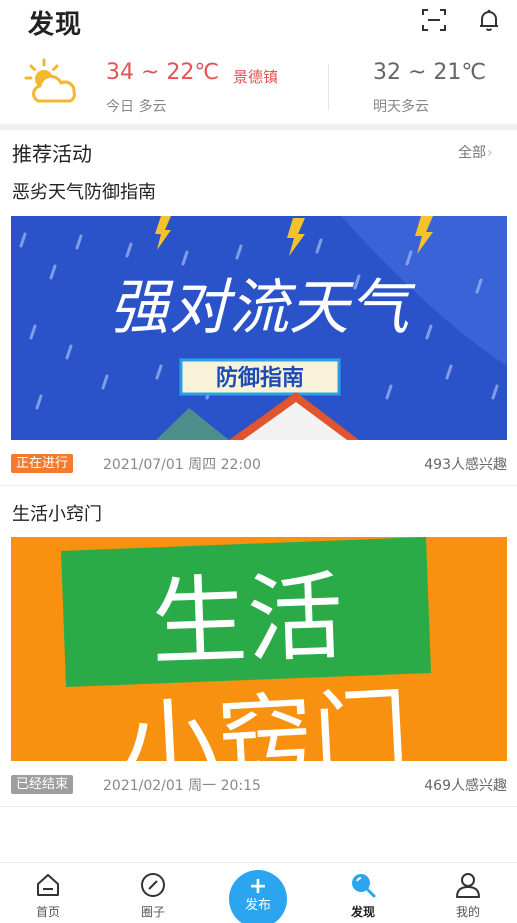  I want to click on activity-meta: 正在进行 2021/07/01 周四 22:00 493人感兴趣, so click(259, 464).